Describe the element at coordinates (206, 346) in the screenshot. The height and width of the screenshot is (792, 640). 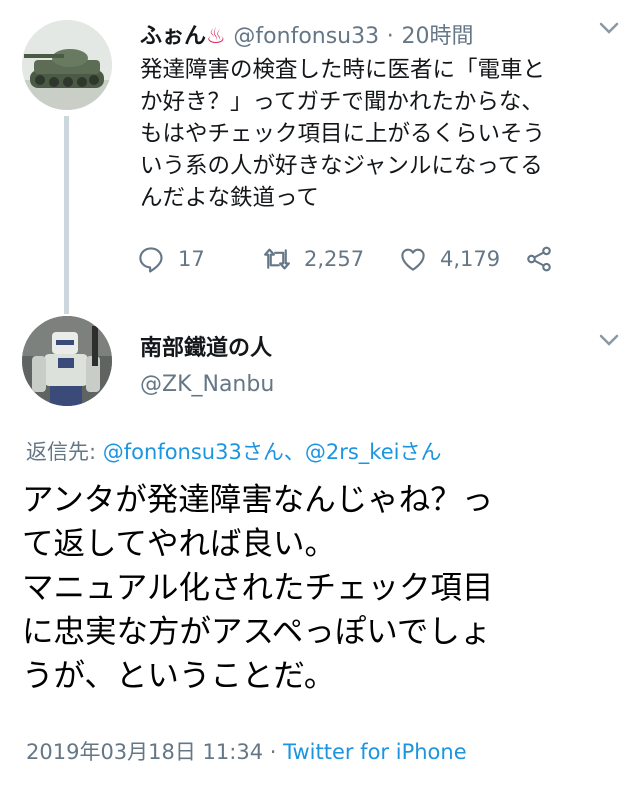
I see `display-name: 南部鐵道の人` at that location.